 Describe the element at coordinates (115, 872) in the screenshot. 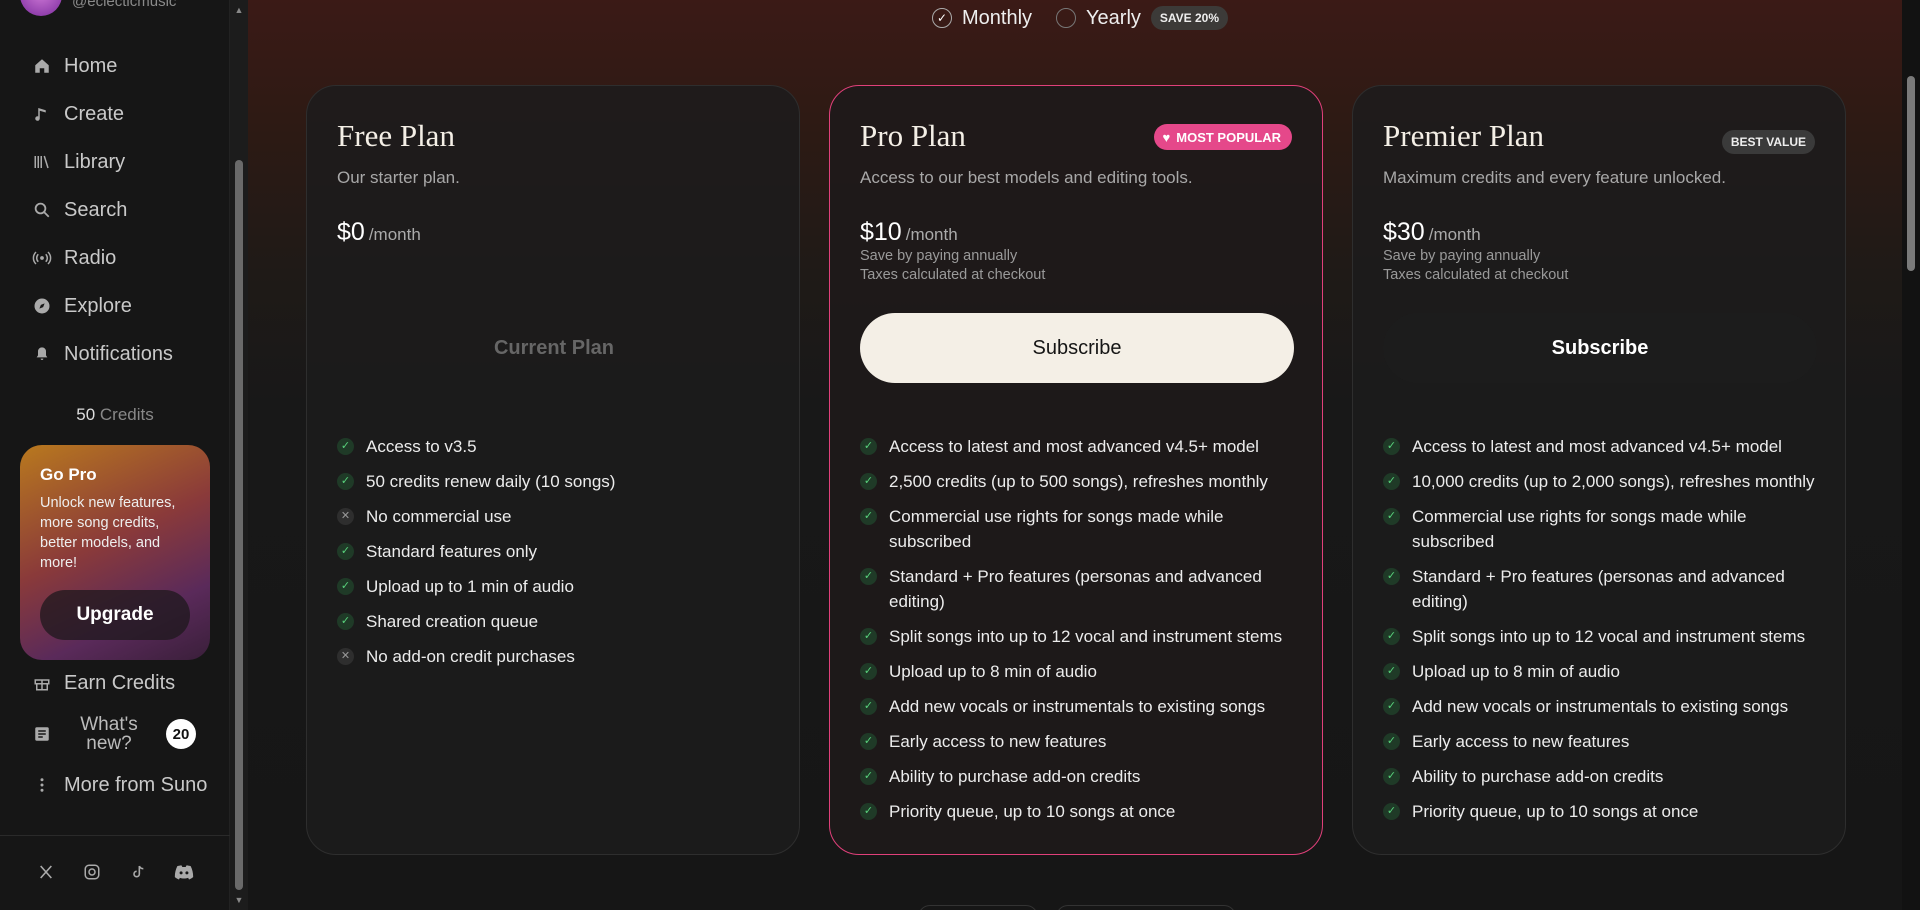

I see `social-links` at that location.